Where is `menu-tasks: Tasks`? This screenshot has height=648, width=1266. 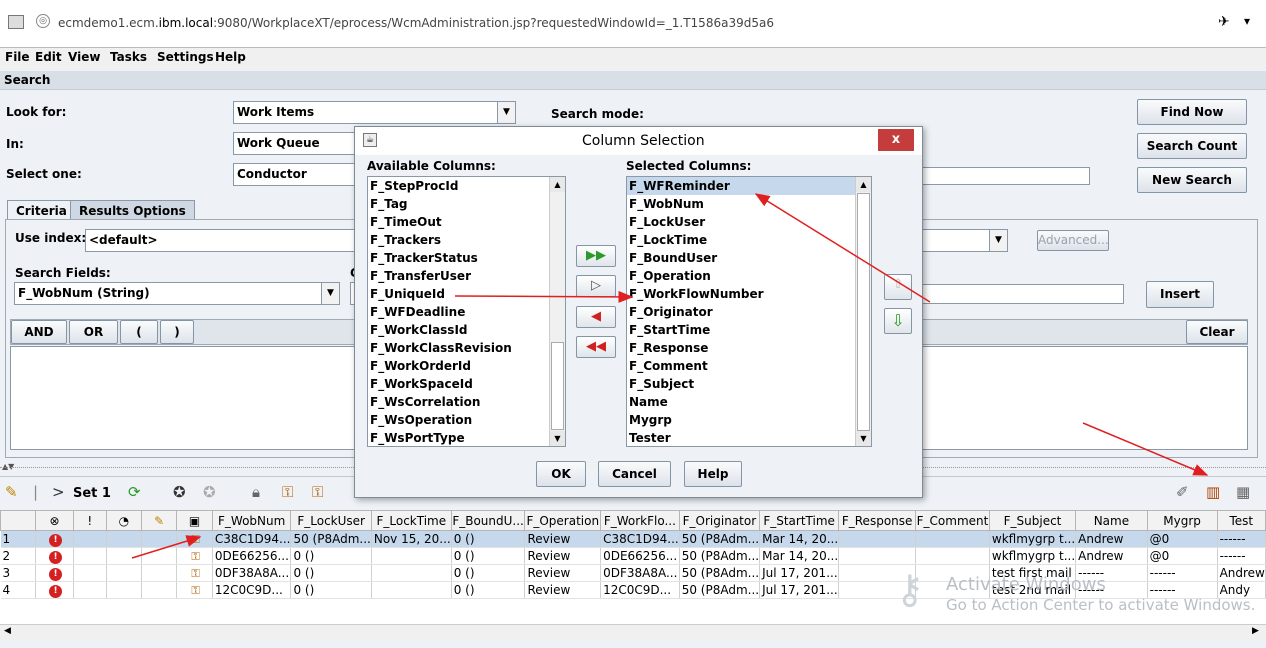 menu-tasks: Tasks is located at coordinates (128, 57).